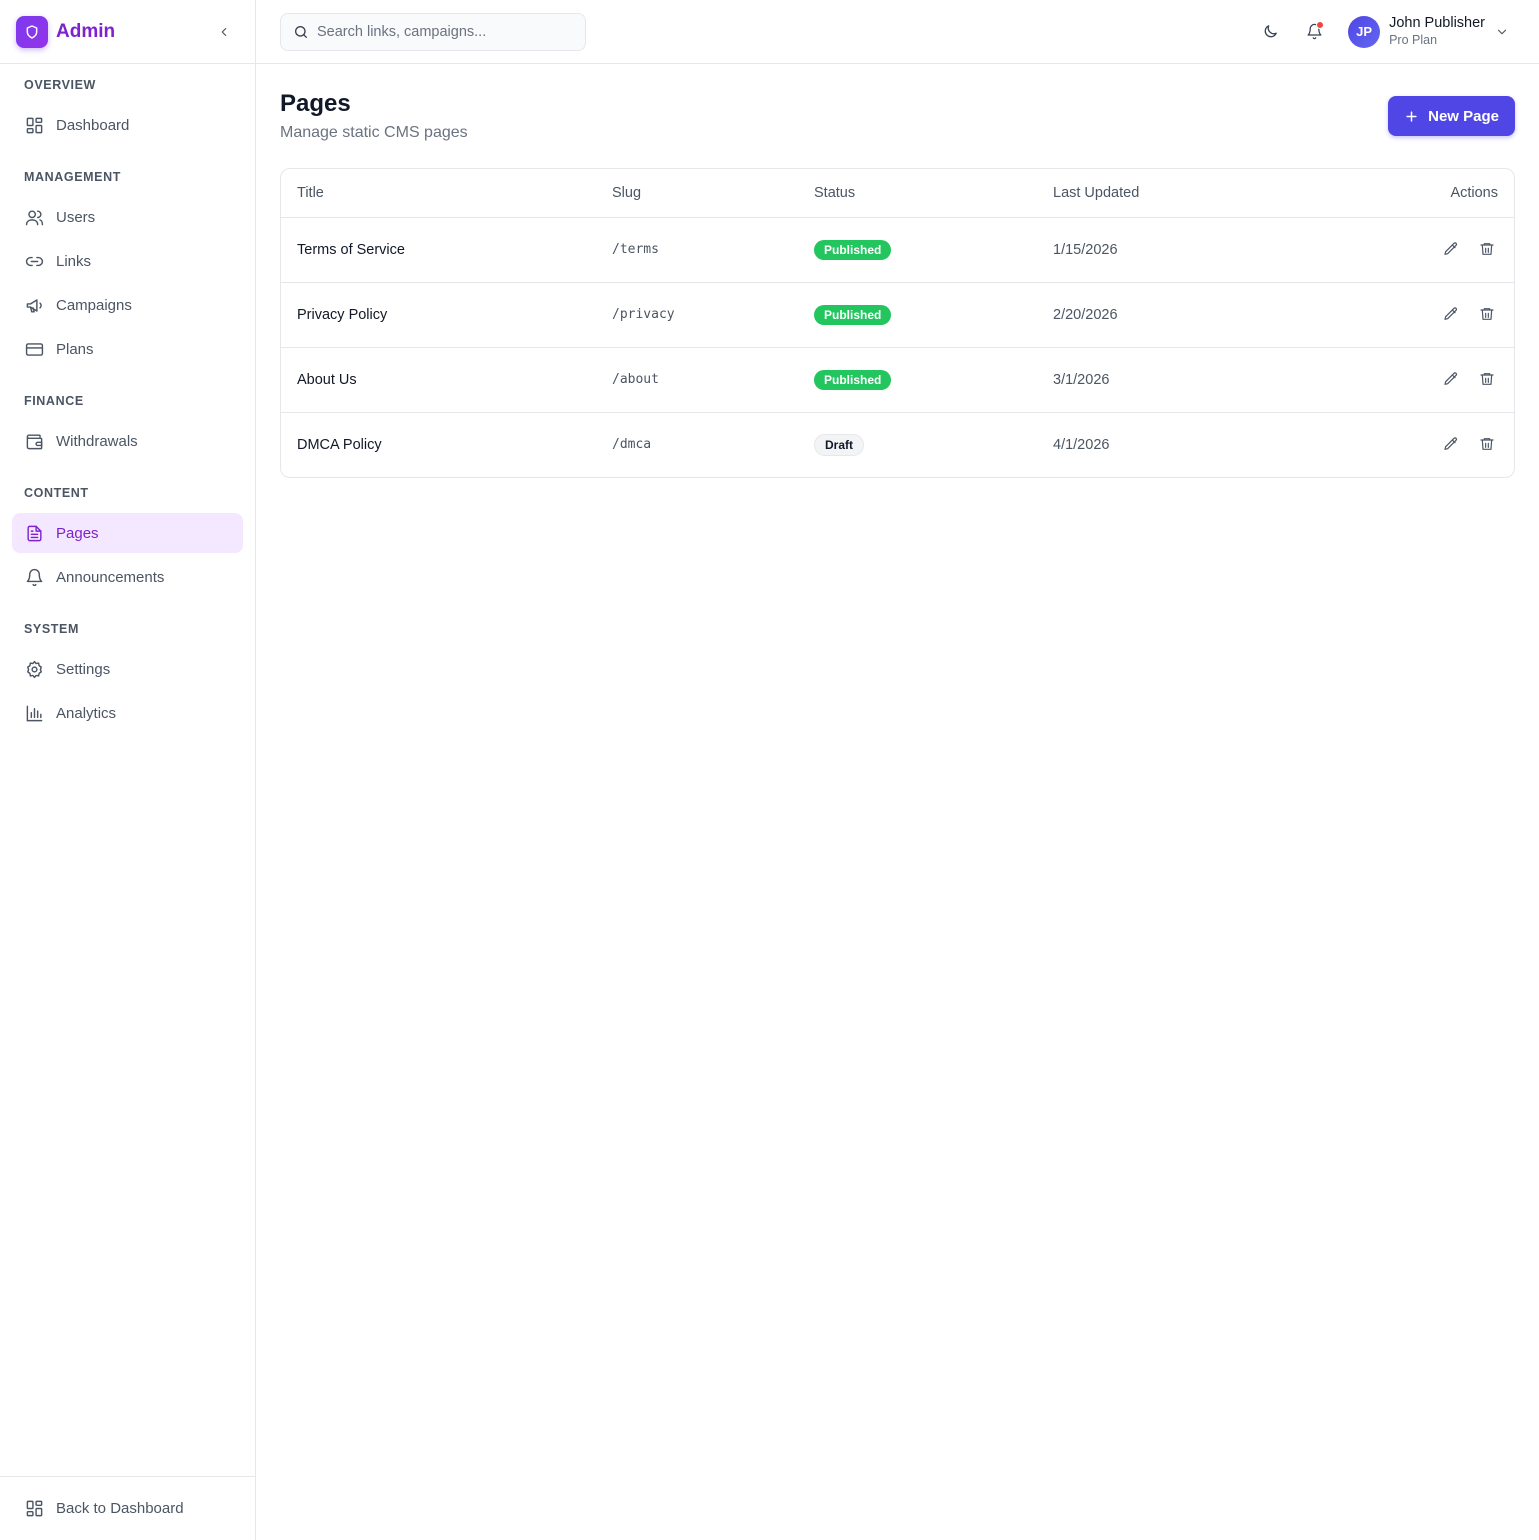  I want to click on bell-icon, so click(34, 577).